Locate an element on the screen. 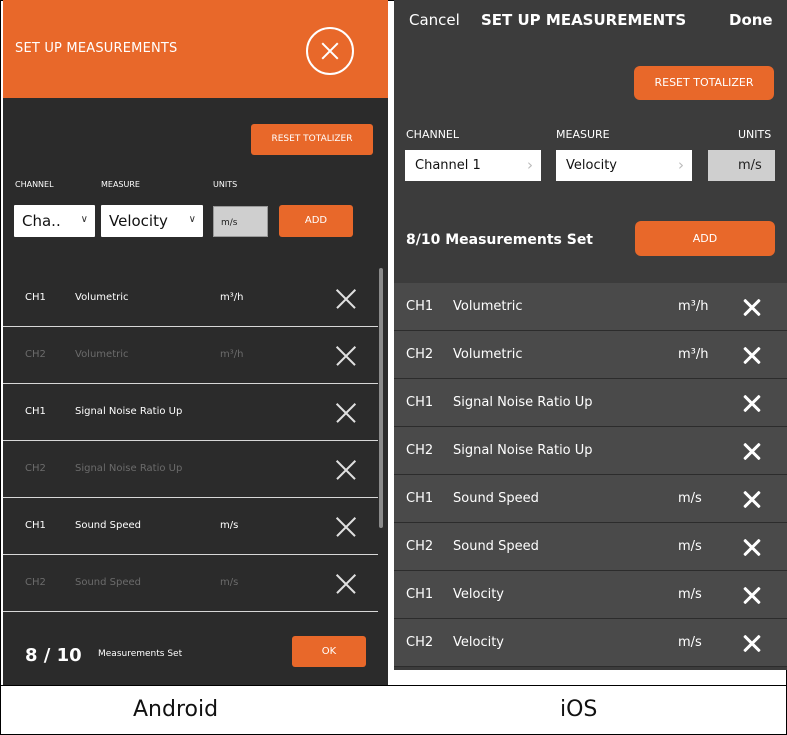  android-measure-value: Velocity is located at coordinates (138, 221).